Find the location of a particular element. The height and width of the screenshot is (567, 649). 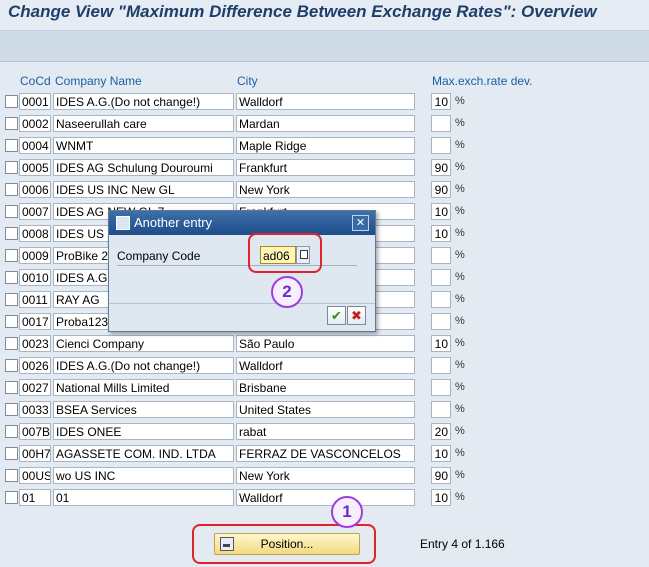

close-icon: ✕ is located at coordinates (360, 223).